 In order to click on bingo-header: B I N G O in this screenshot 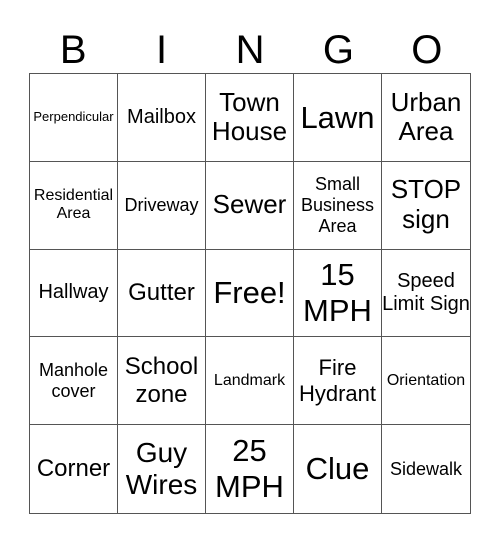, I will do `click(250, 50)`.